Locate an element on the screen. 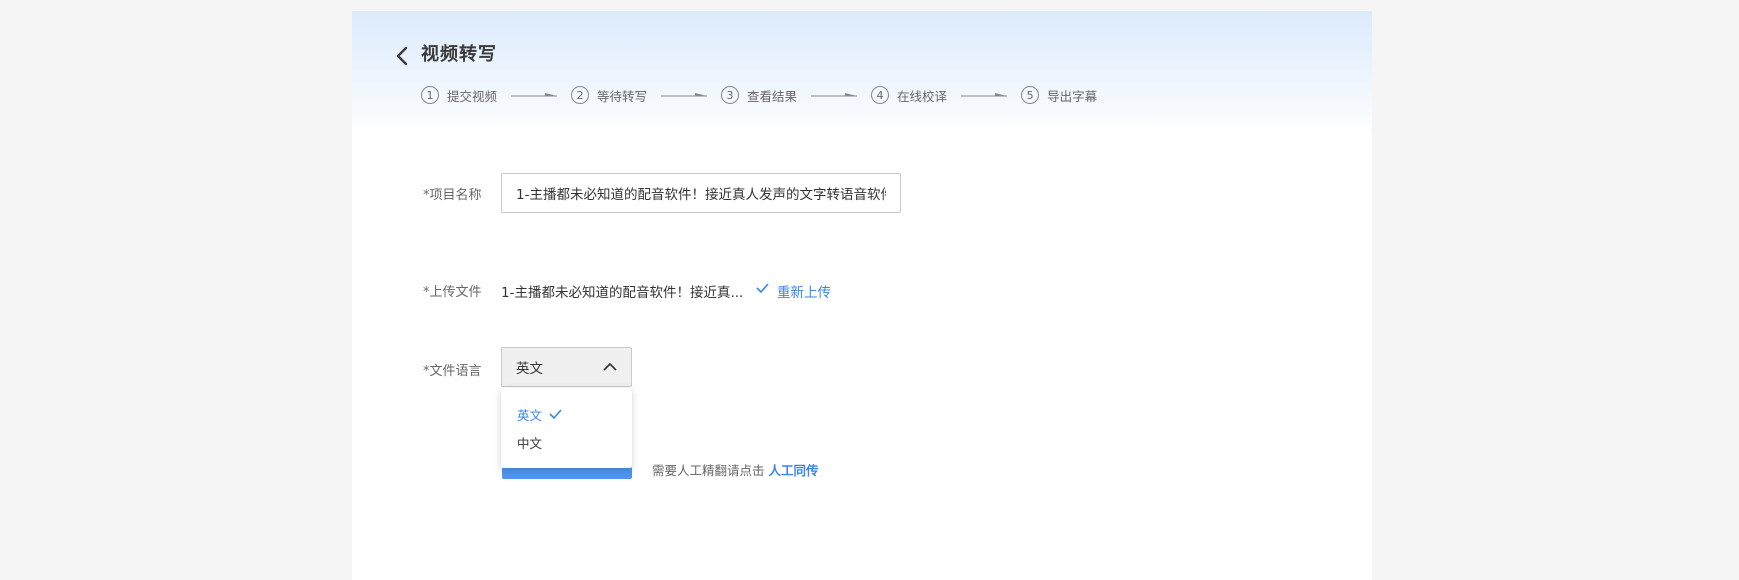 The image size is (1739, 580). language-option-english: 英文 is located at coordinates (566, 414).